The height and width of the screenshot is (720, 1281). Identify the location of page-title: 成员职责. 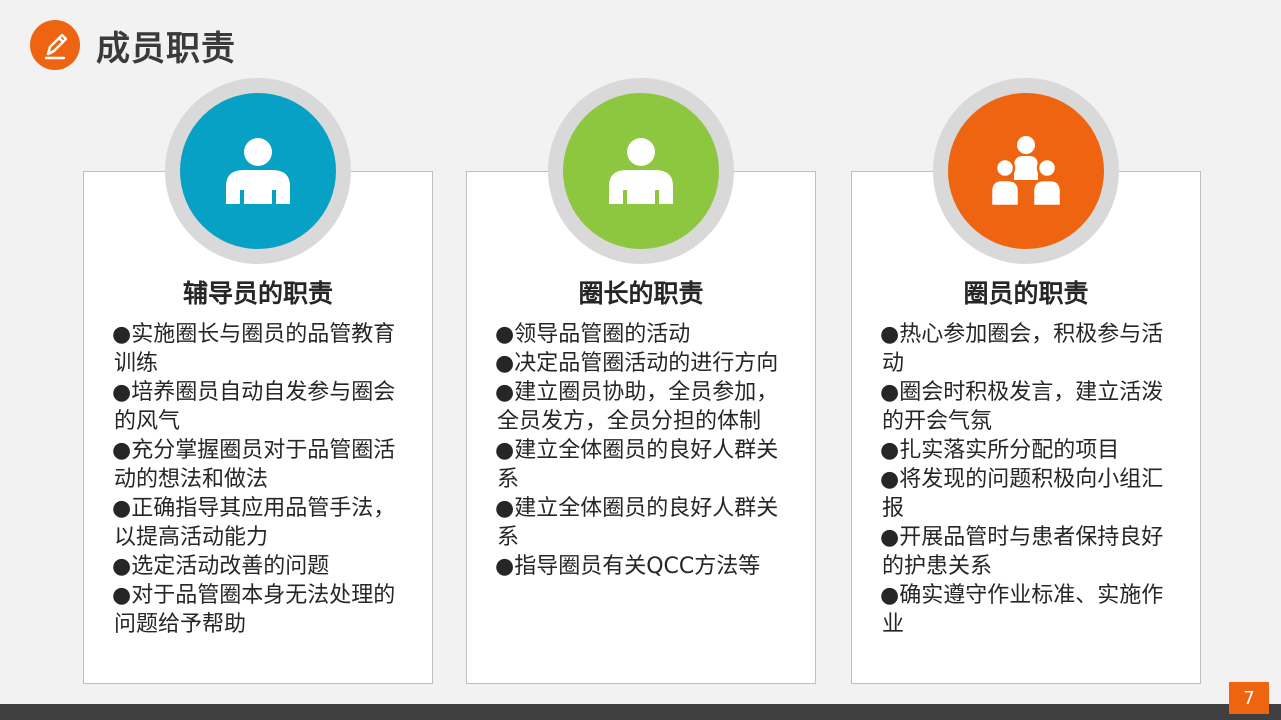
(166, 48).